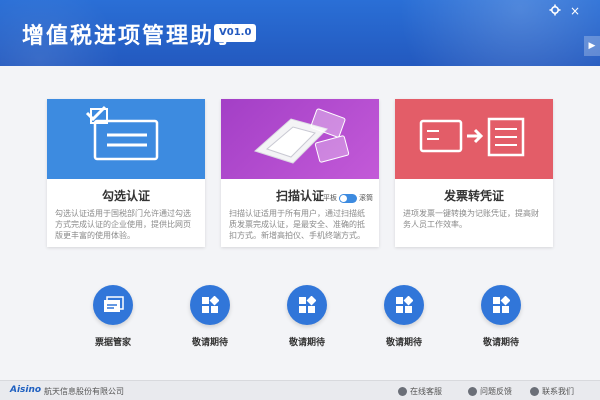 The image size is (600, 400). I want to click on function-ticket-manager: 票据管家, so click(113, 316).